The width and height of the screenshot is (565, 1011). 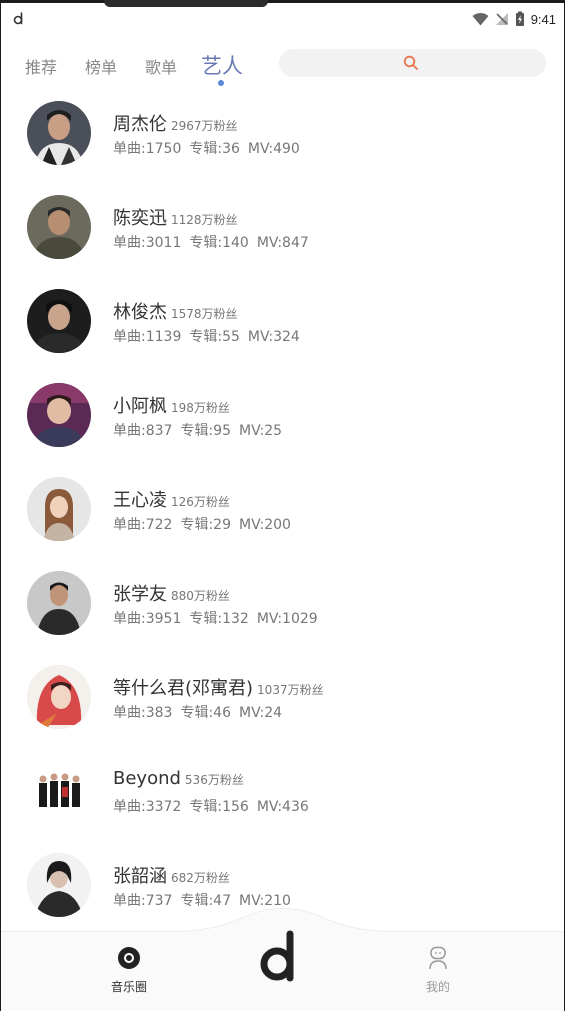 What do you see at coordinates (140, 594) in the screenshot?
I see `artist-name: 张学友` at bounding box center [140, 594].